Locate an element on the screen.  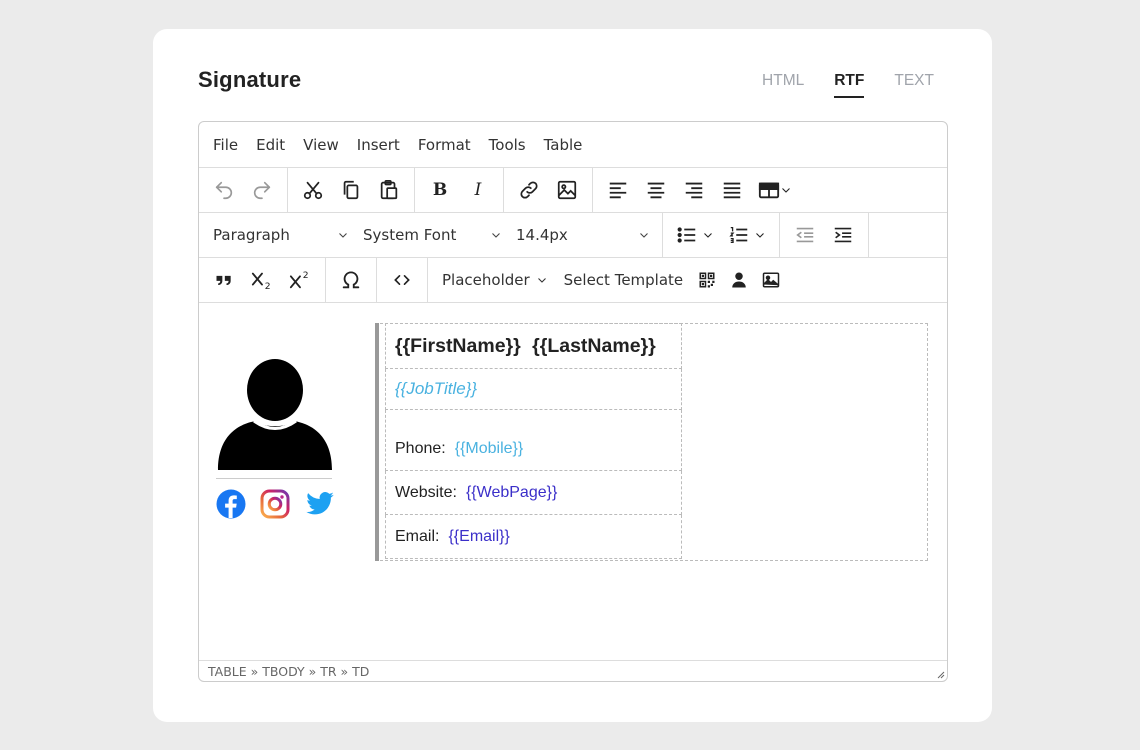
table-icon is located at coordinates (769, 190).